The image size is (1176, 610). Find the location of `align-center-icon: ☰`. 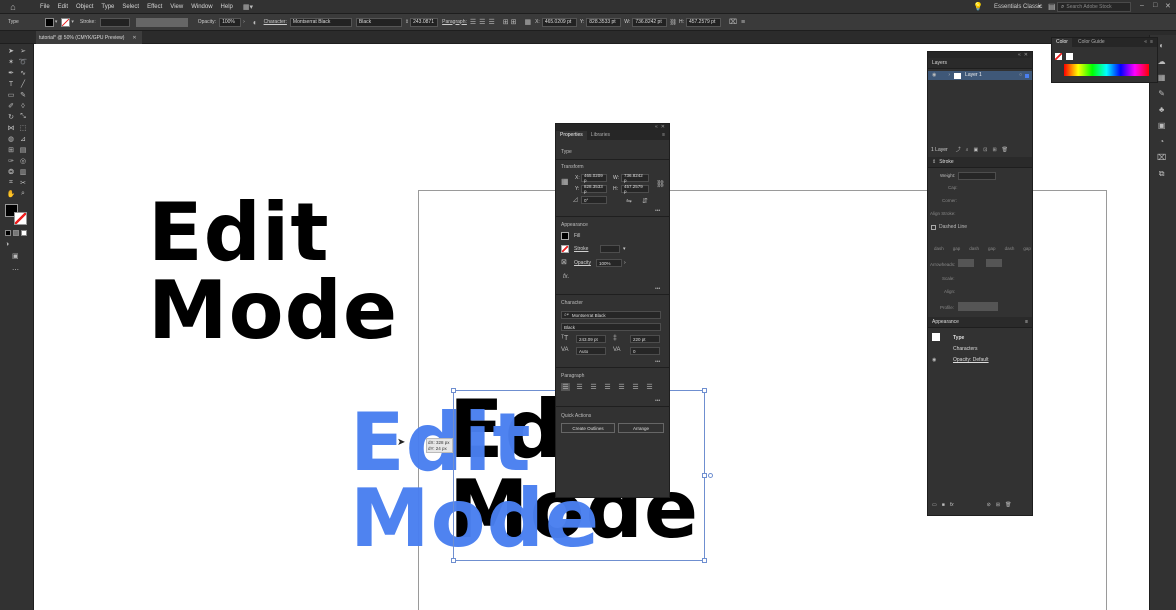

align-center-icon: ☰ is located at coordinates (482, 22).